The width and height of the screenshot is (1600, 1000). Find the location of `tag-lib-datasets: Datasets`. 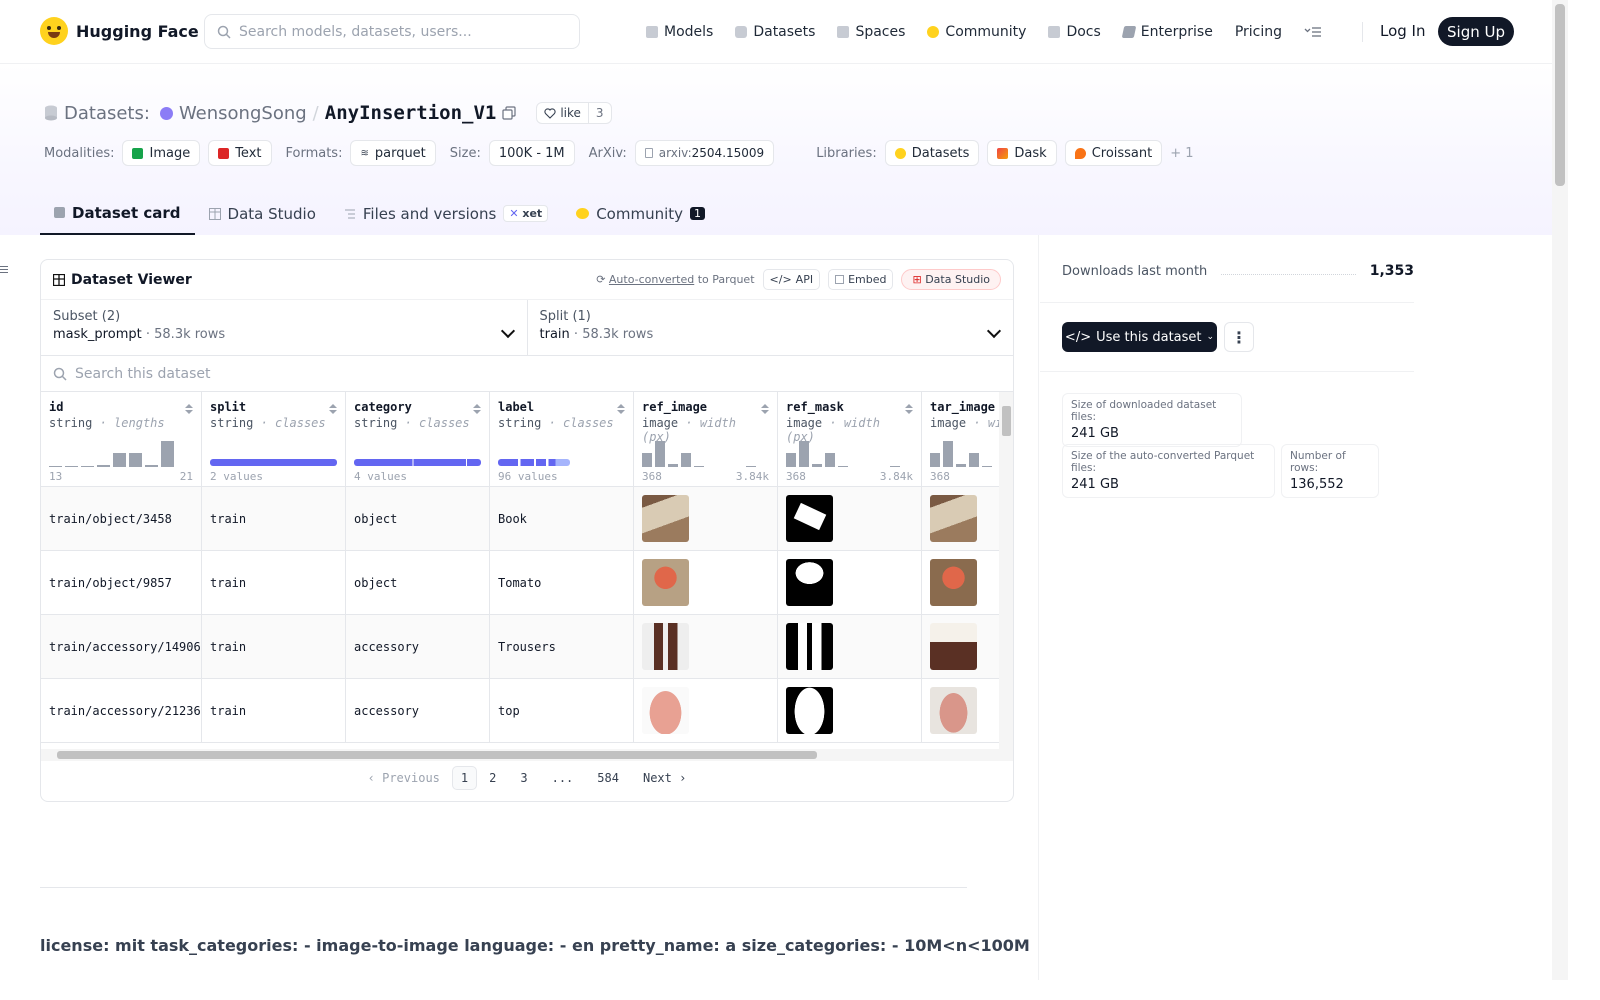

tag-lib-datasets: Datasets is located at coordinates (932, 153).